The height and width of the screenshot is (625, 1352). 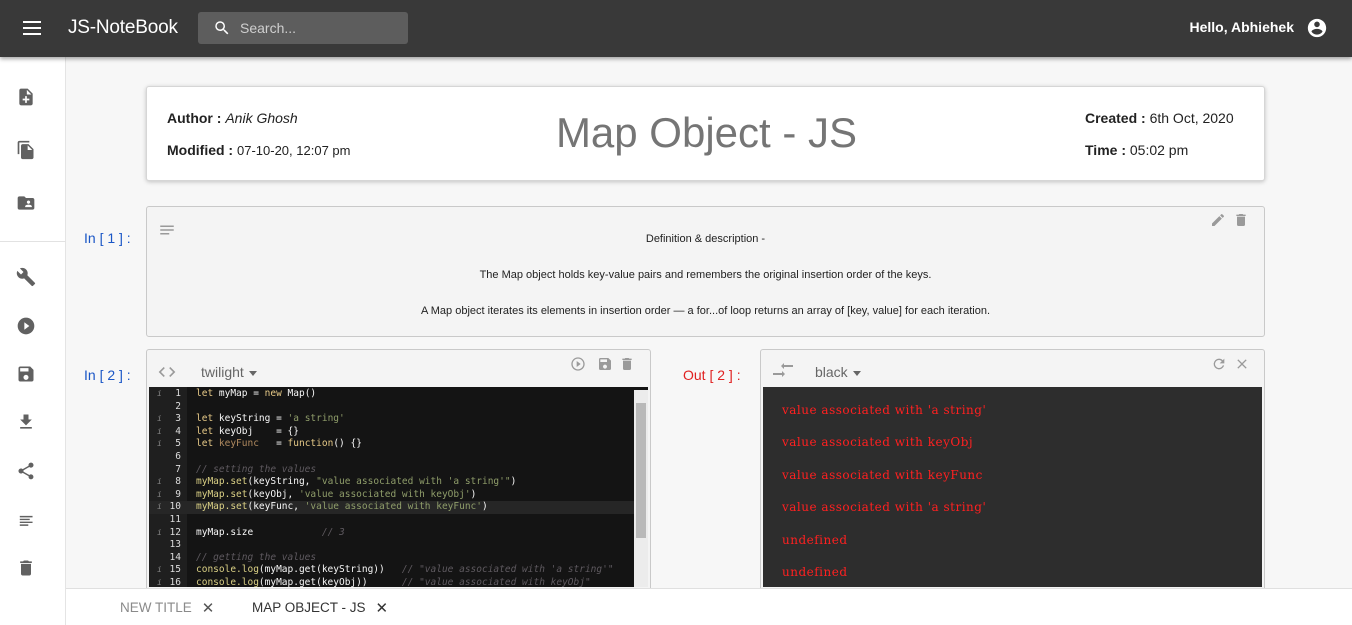 I want to click on edit-icon, so click(x=1218, y=220).